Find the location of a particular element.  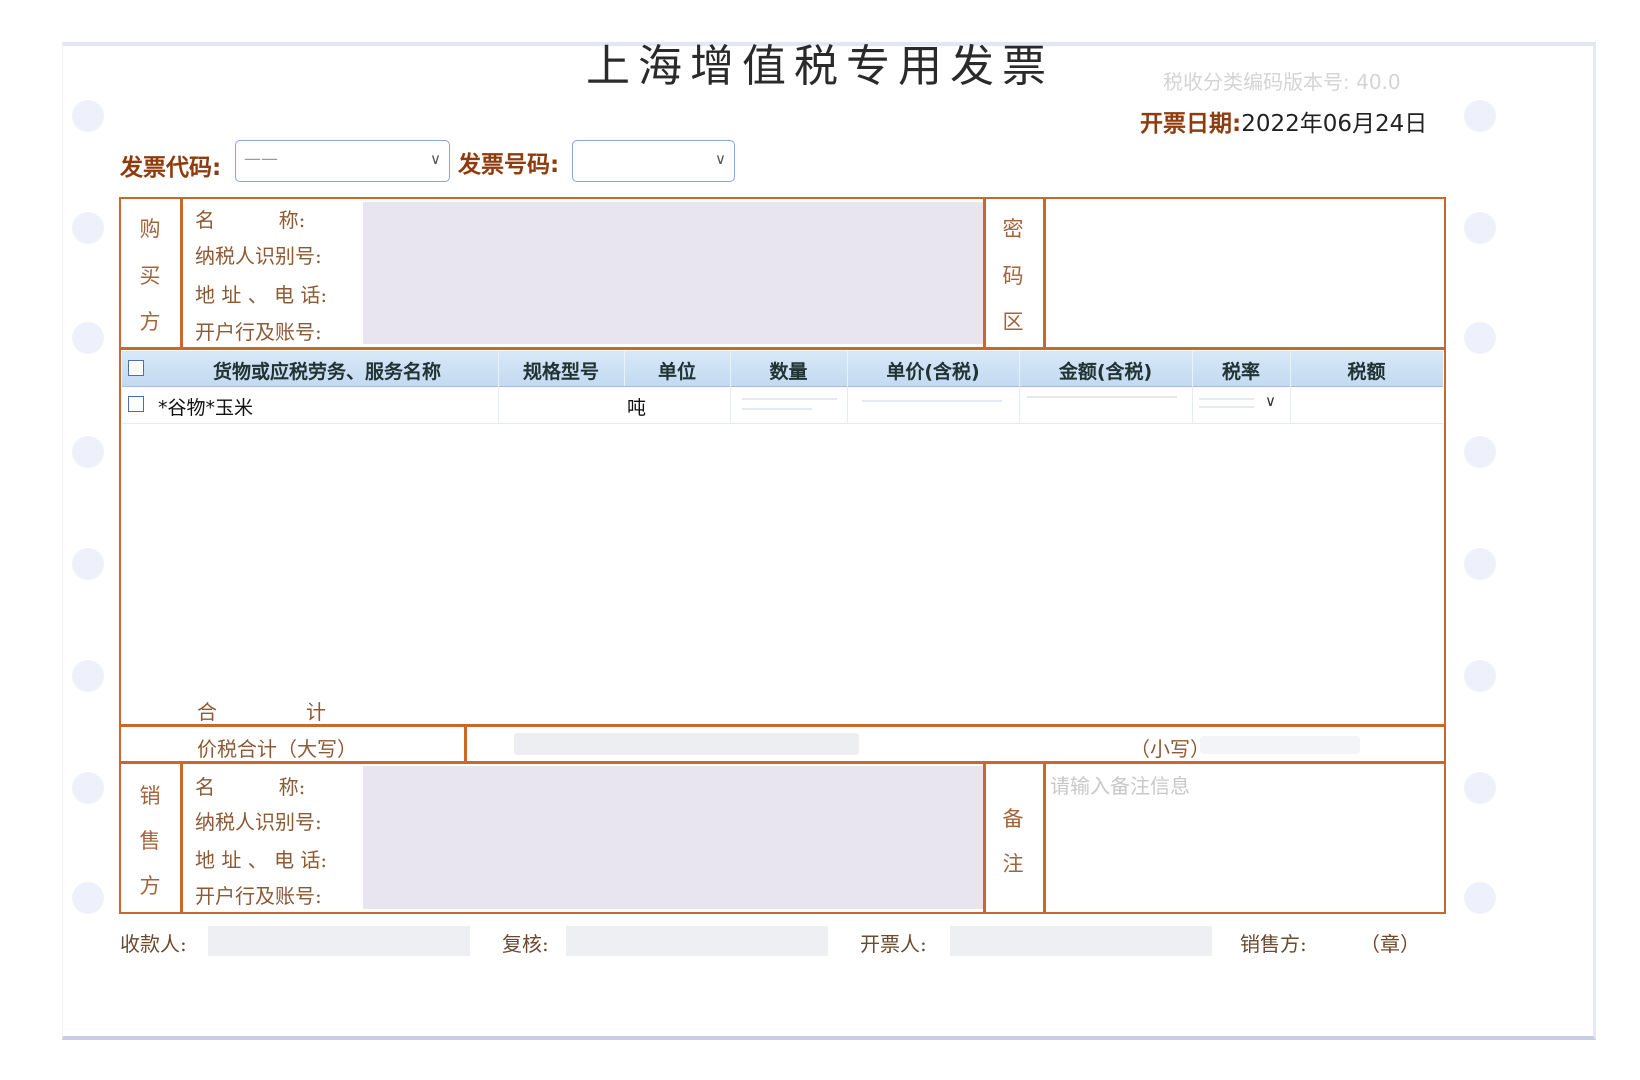

remark-placeholder: 请输入备注信息 is located at coordinates (1120, 786).